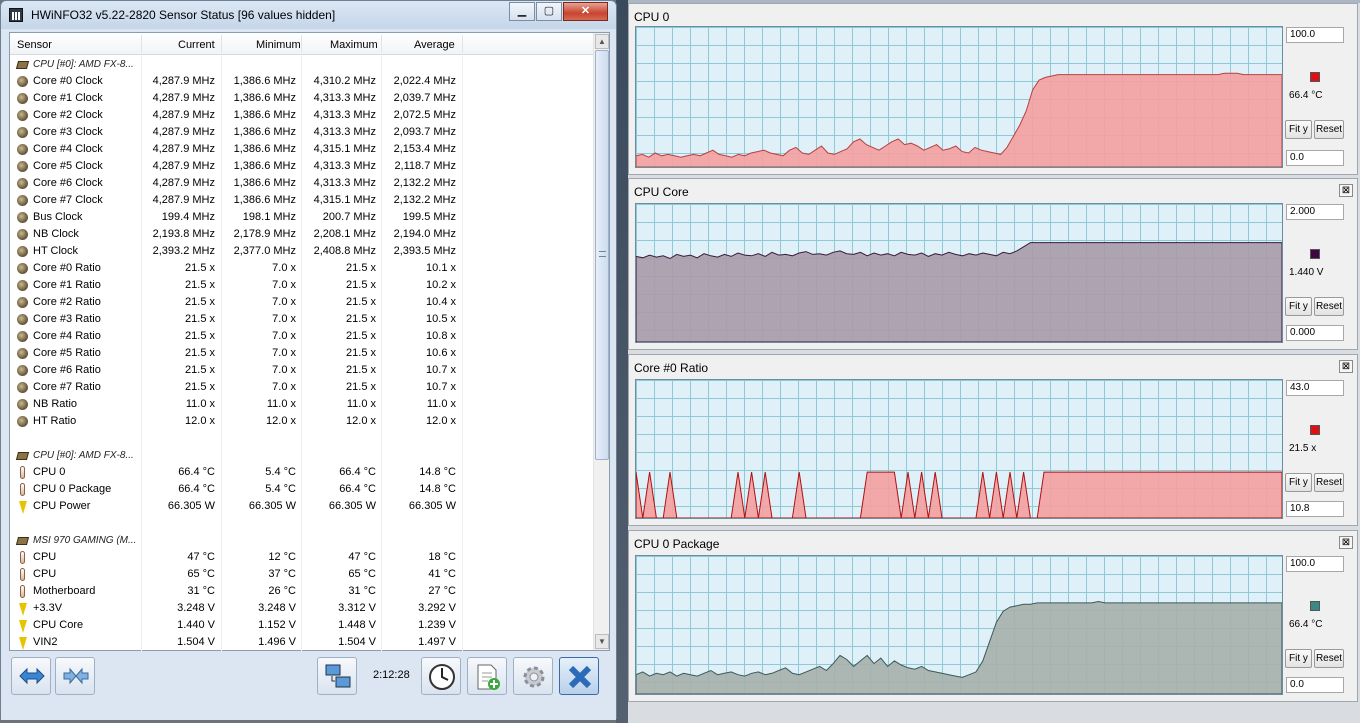 The height and width of the screenshot is (723, 1360). Describe the element at coordinates (75, 676) in the screenshot. I see `collapse-columns-button` at that location.